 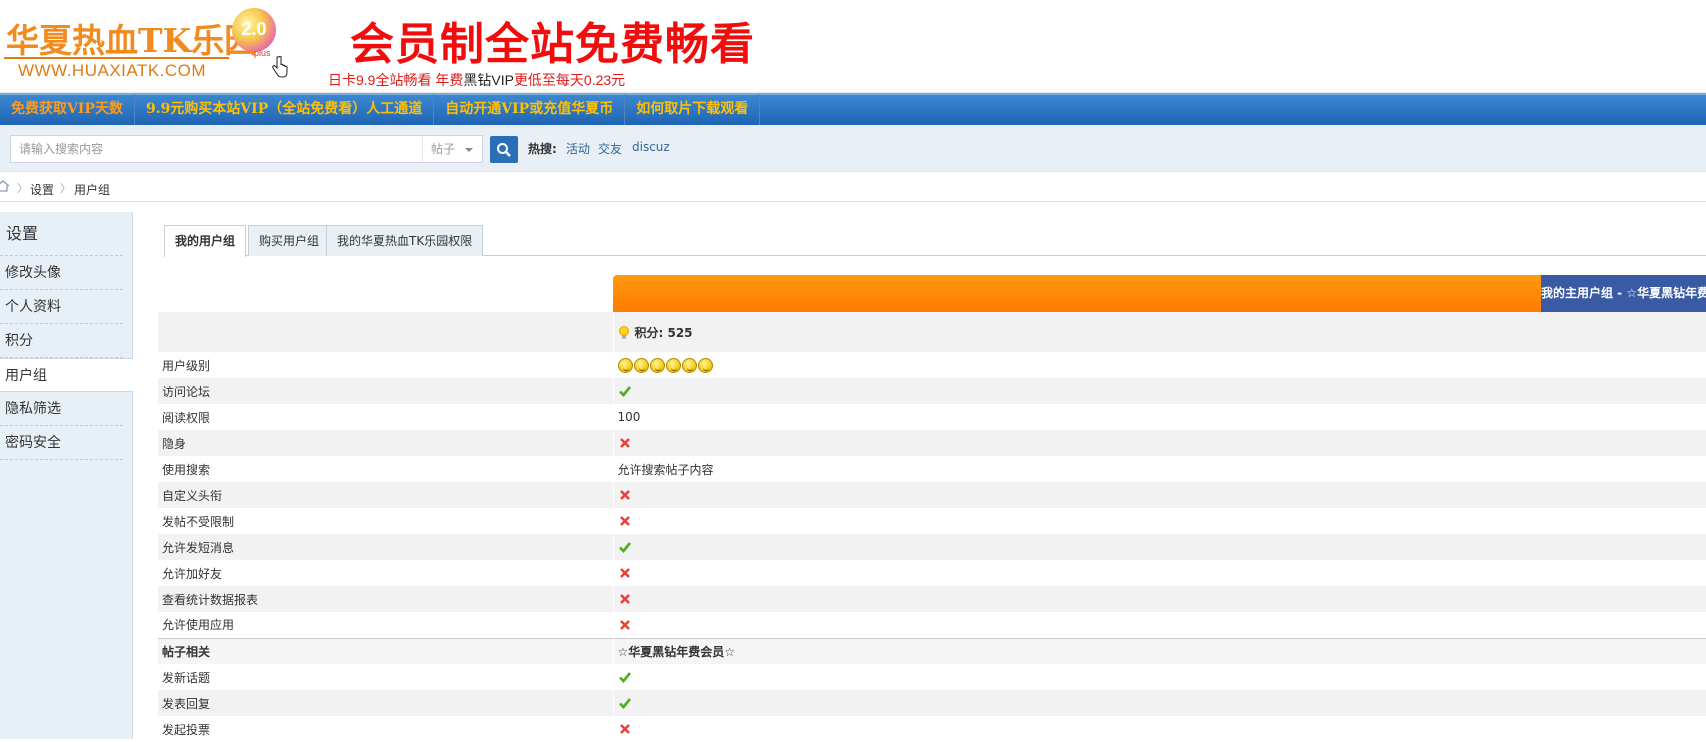 What do you see at coordinates (693, 110) in the screenshot?
I see `nav-item-howto: 如何取片下载观看` at bounding box center [693, 110].